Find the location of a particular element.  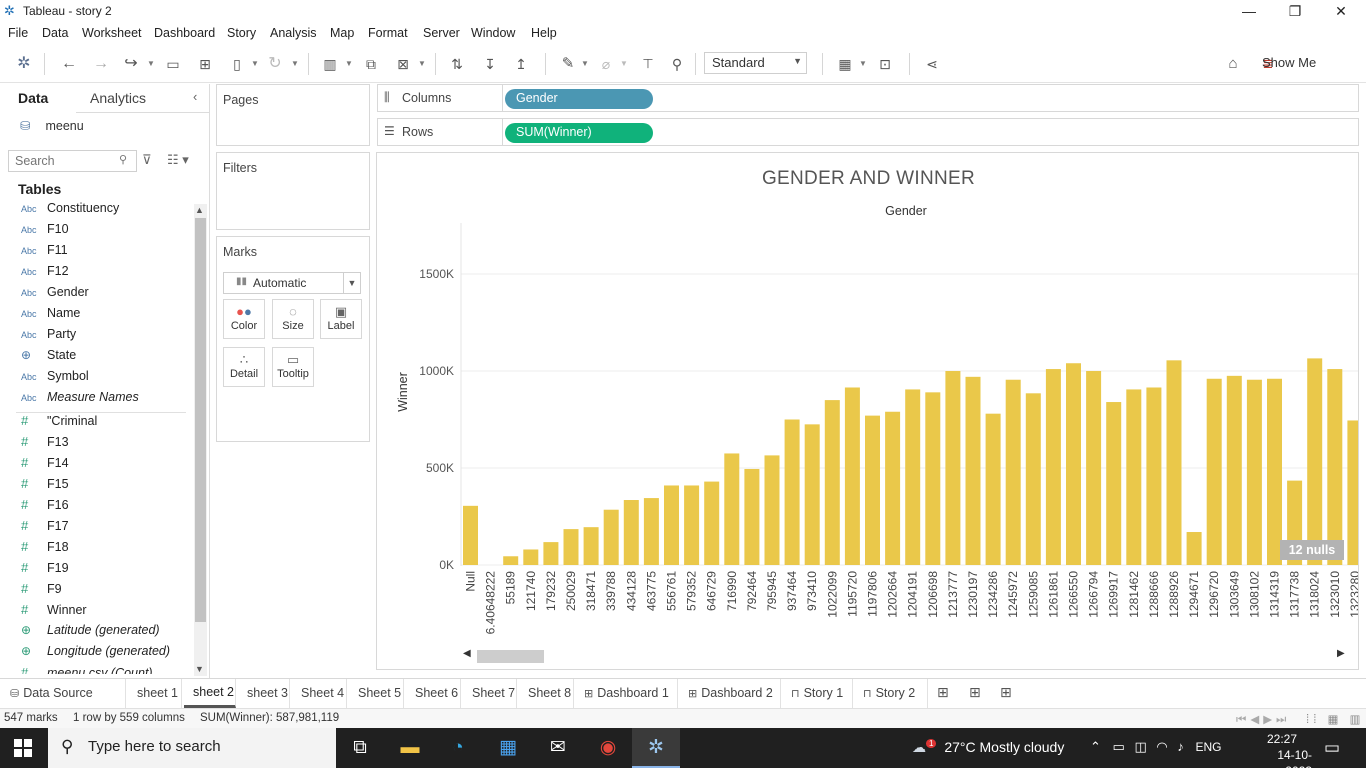

field-item: # F18 is located at coordinates (42, 549).